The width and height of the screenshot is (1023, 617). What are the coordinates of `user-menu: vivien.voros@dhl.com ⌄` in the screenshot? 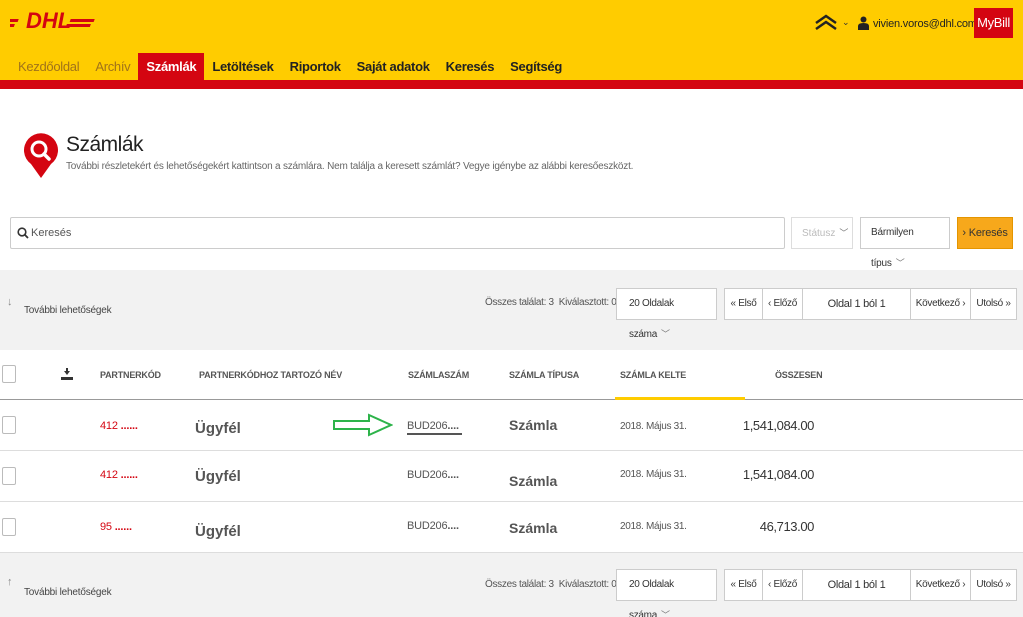 It's located at (931, 23).